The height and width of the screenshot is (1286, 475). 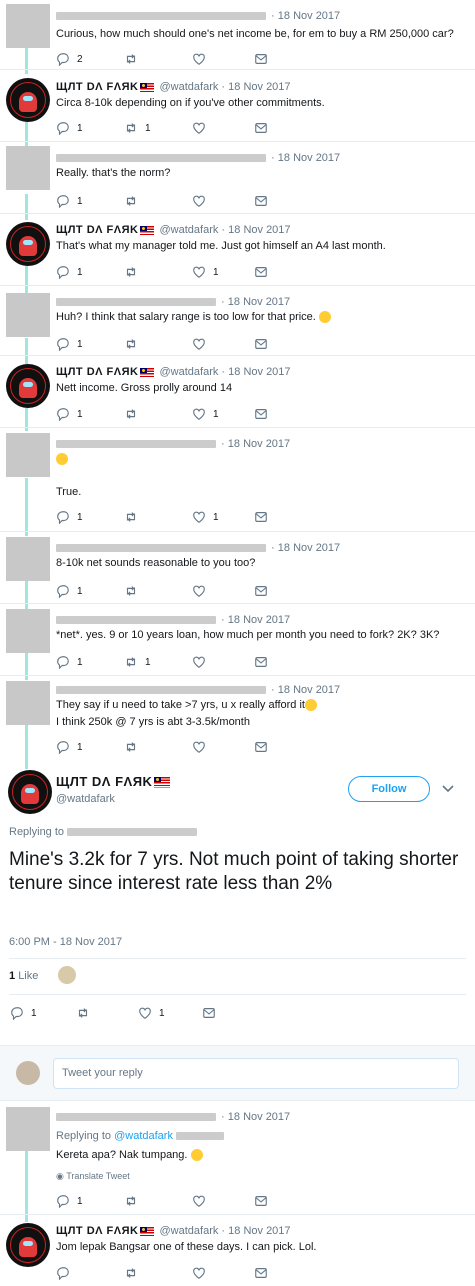 I want to click on liker-avatar, so click(x=67, y=975).